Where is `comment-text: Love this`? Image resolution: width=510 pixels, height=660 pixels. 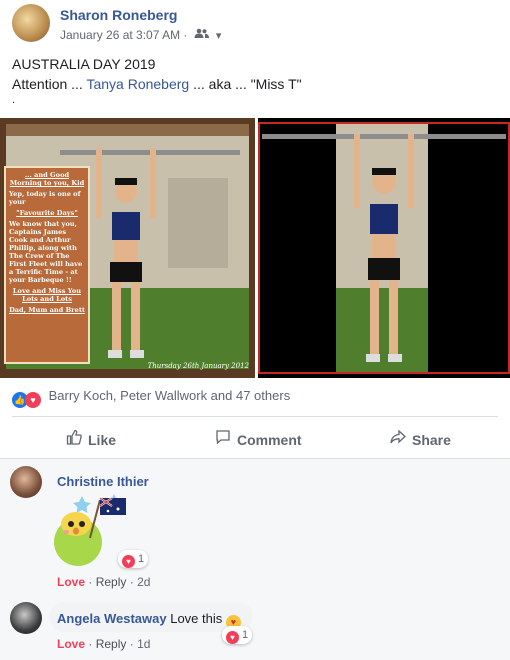 comment-text: Love this is located at coordinates (196, 618).